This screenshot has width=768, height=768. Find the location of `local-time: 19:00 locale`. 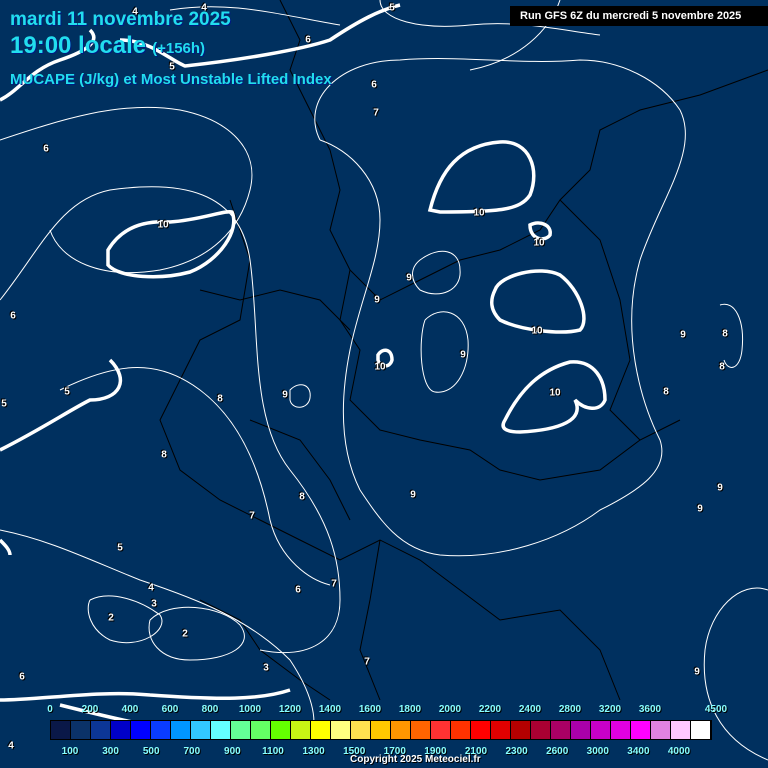

local-time: 19:00 locale is located at coordinates (78, 45).